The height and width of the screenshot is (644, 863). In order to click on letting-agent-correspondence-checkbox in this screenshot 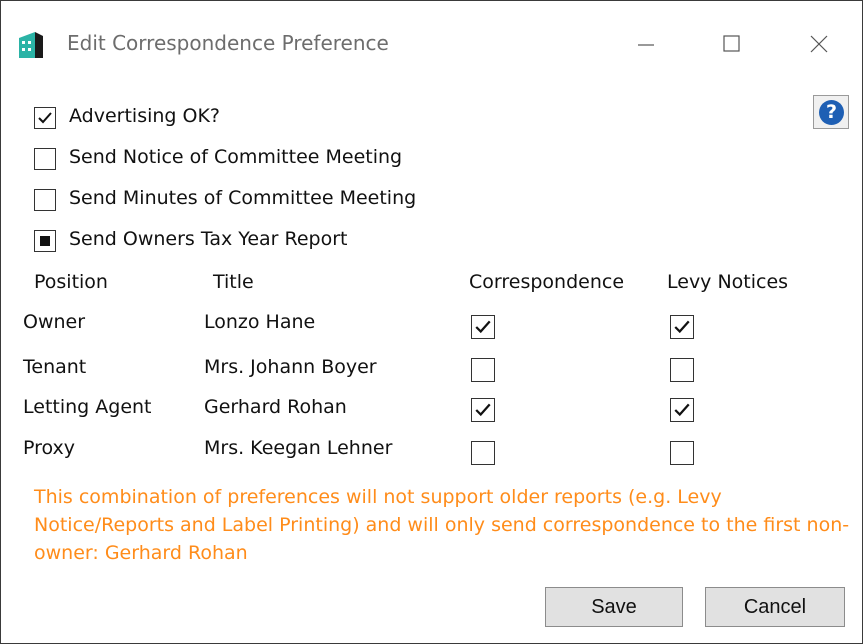, I will do `click(483, 410)`.